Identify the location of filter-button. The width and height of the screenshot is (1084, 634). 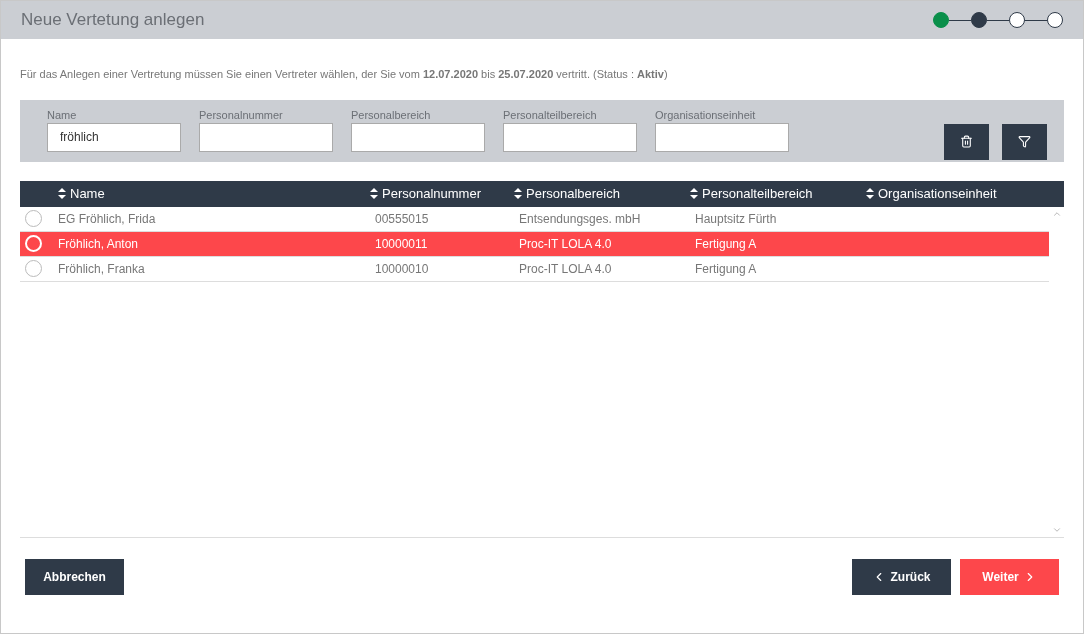
(1024, 141).